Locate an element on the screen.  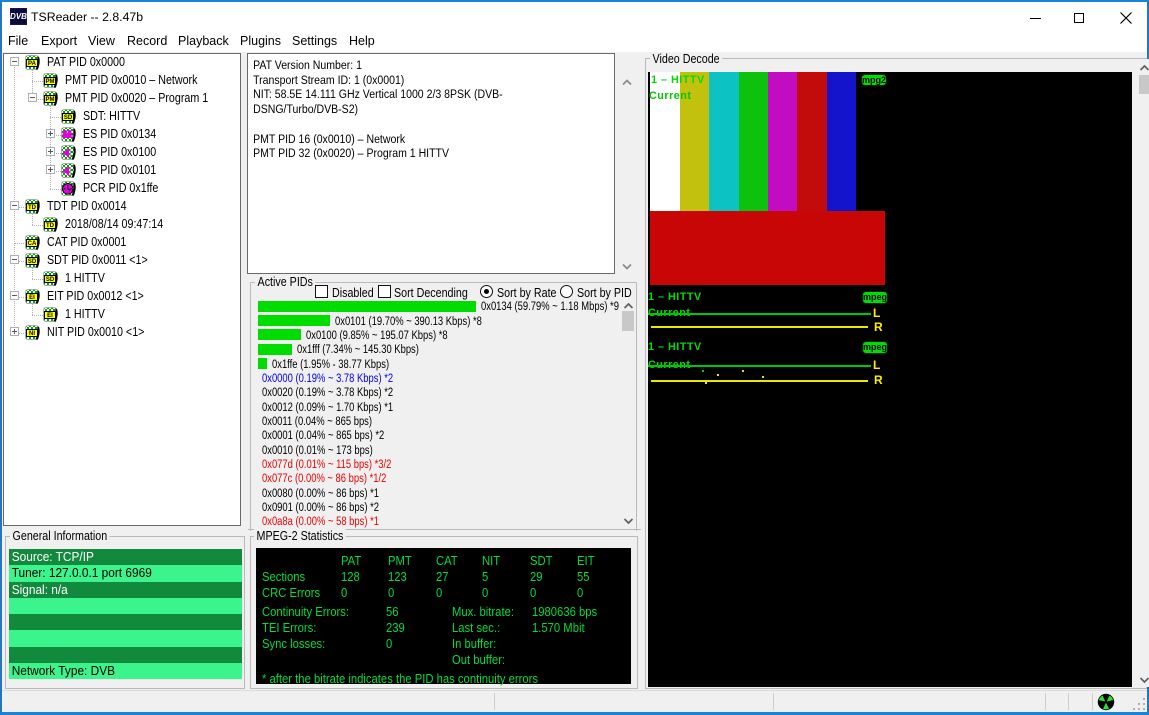
svg-text: DVB is located at coordinates (18, 16).